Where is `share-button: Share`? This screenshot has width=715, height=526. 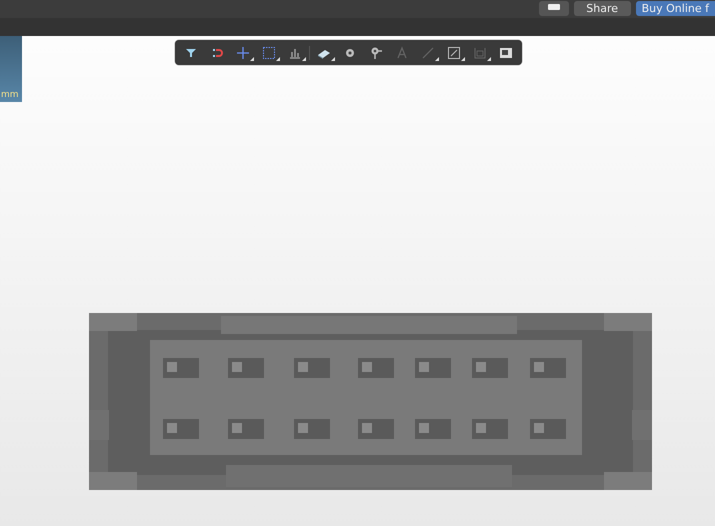
share-button: Share is located at coordinates (602, 8).